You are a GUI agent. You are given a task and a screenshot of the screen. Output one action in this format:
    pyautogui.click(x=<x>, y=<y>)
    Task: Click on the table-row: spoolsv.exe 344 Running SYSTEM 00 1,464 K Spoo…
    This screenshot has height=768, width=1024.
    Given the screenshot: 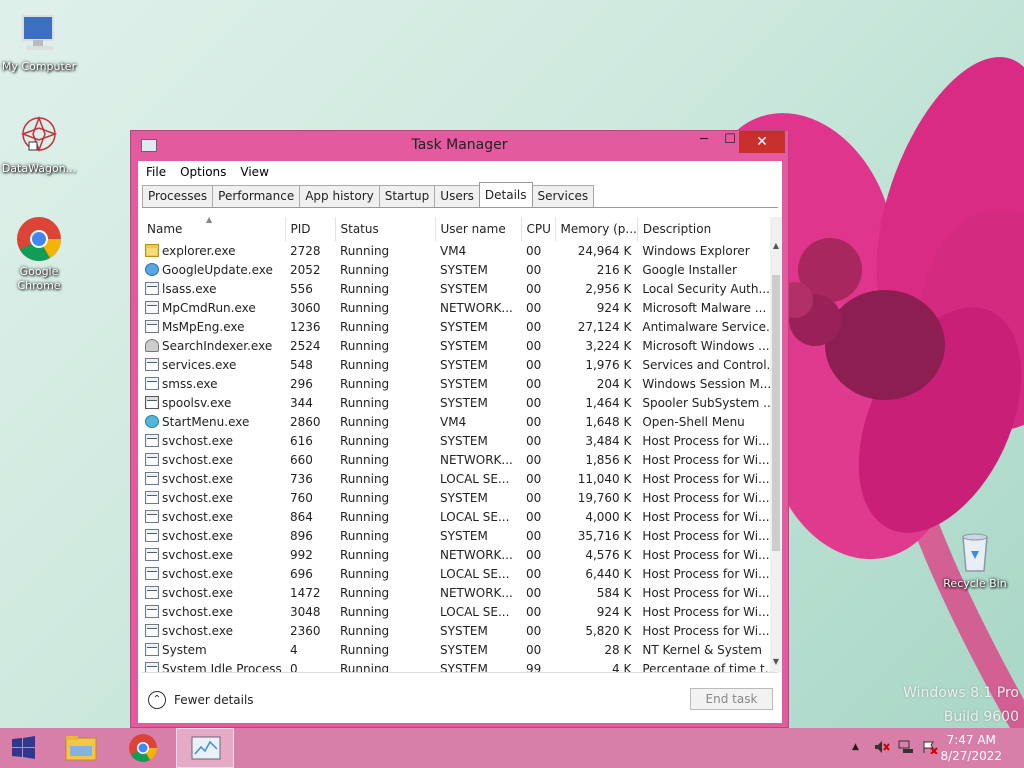 What is the action you would take?
    pyautogui.click(x=460, y=402)
    